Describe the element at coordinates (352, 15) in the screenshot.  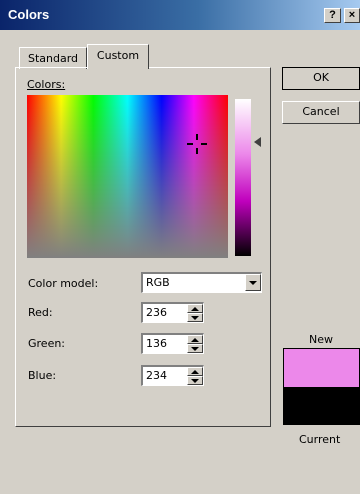
I see `close-button: ×` at that location.